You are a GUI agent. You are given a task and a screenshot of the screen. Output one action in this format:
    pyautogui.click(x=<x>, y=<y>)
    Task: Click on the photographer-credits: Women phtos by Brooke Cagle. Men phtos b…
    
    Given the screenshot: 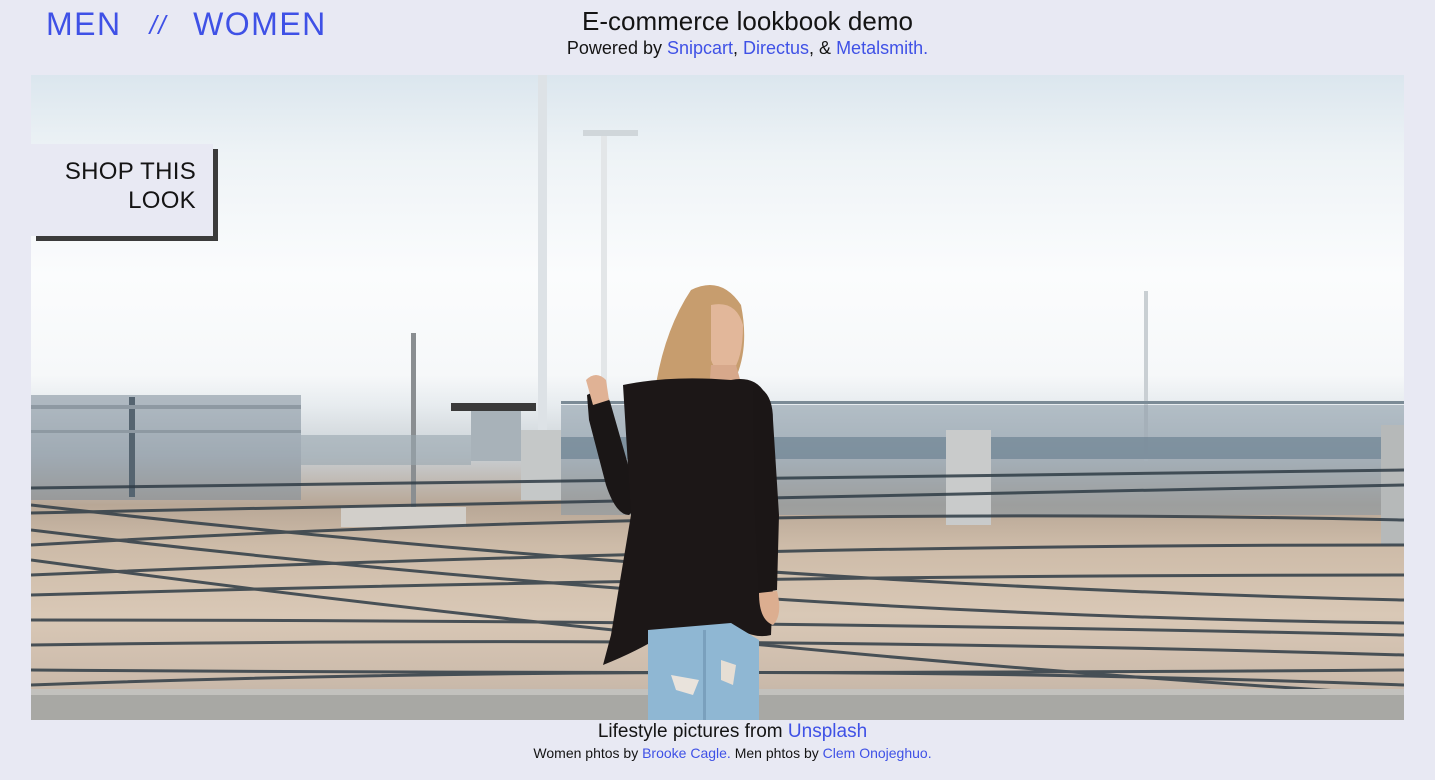 What is the action you would take?
    pyautogui.click(x=732, y=753)
    